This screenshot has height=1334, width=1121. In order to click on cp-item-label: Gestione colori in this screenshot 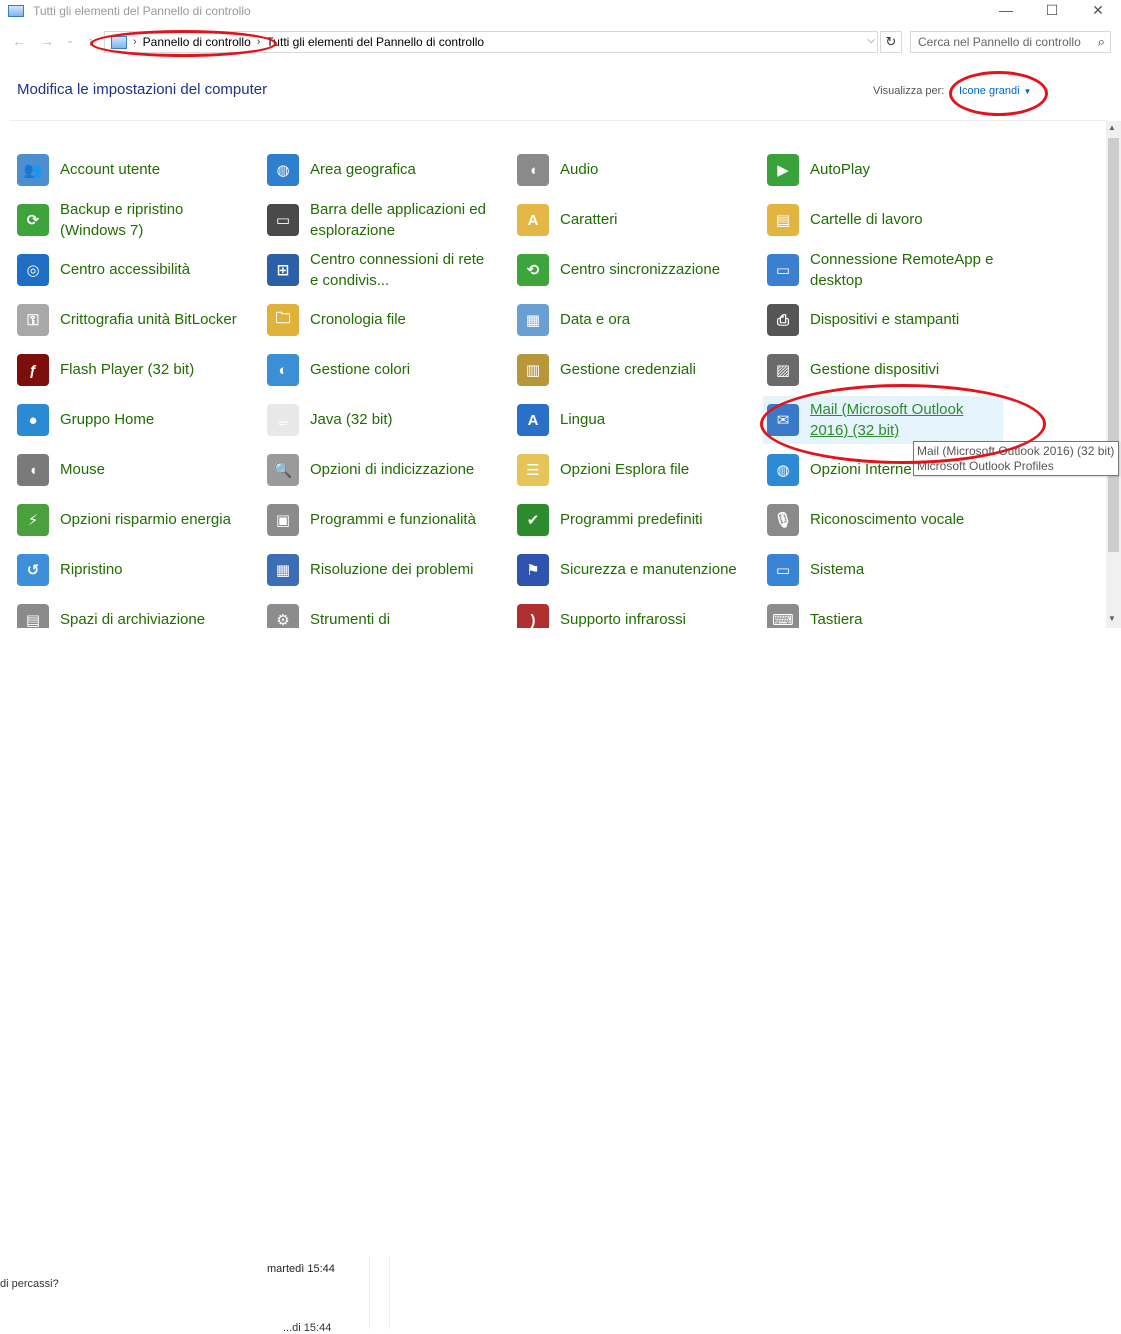, I will do `click(360, 369)`.